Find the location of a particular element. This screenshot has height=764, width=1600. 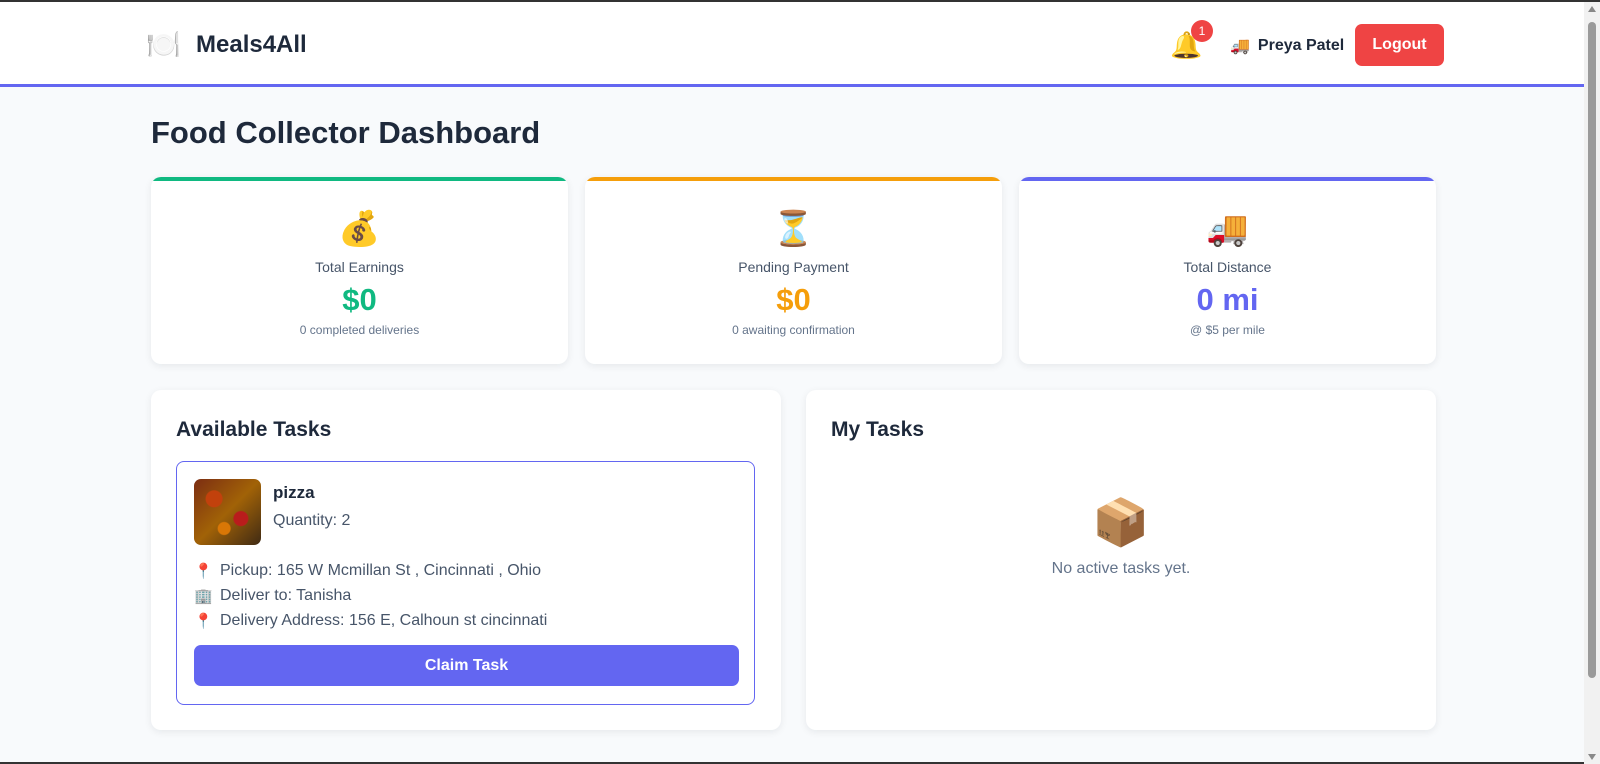

task-deliver-to: 🏢 Deliver to: Tanisha is located at coordinates (272, 596).